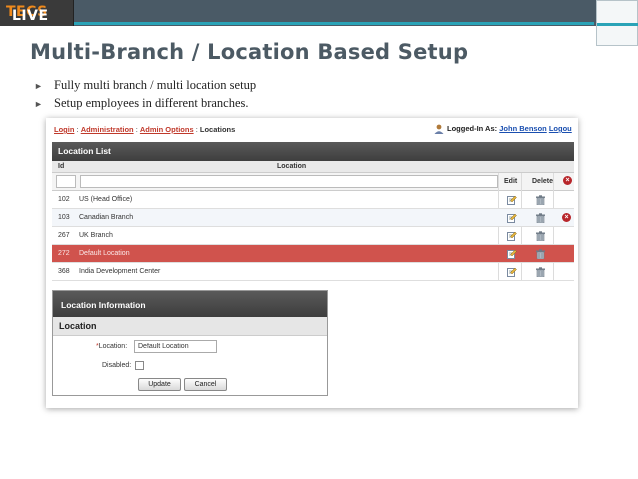 The width and height of the screenshot is (638, 479). I want to click on row-location: UK Branch, so click(96, 235).